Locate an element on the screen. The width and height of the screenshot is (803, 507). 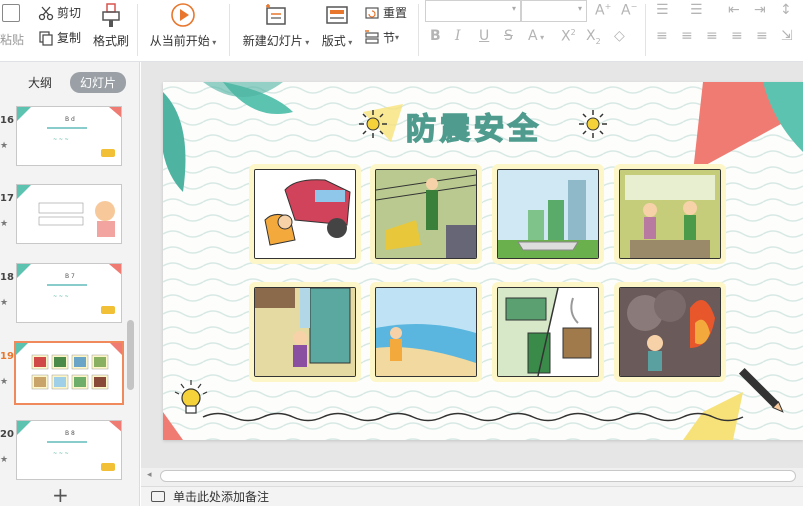
panel-tabs: 大纲 幻灯片 is located at coordinates (72, 82).